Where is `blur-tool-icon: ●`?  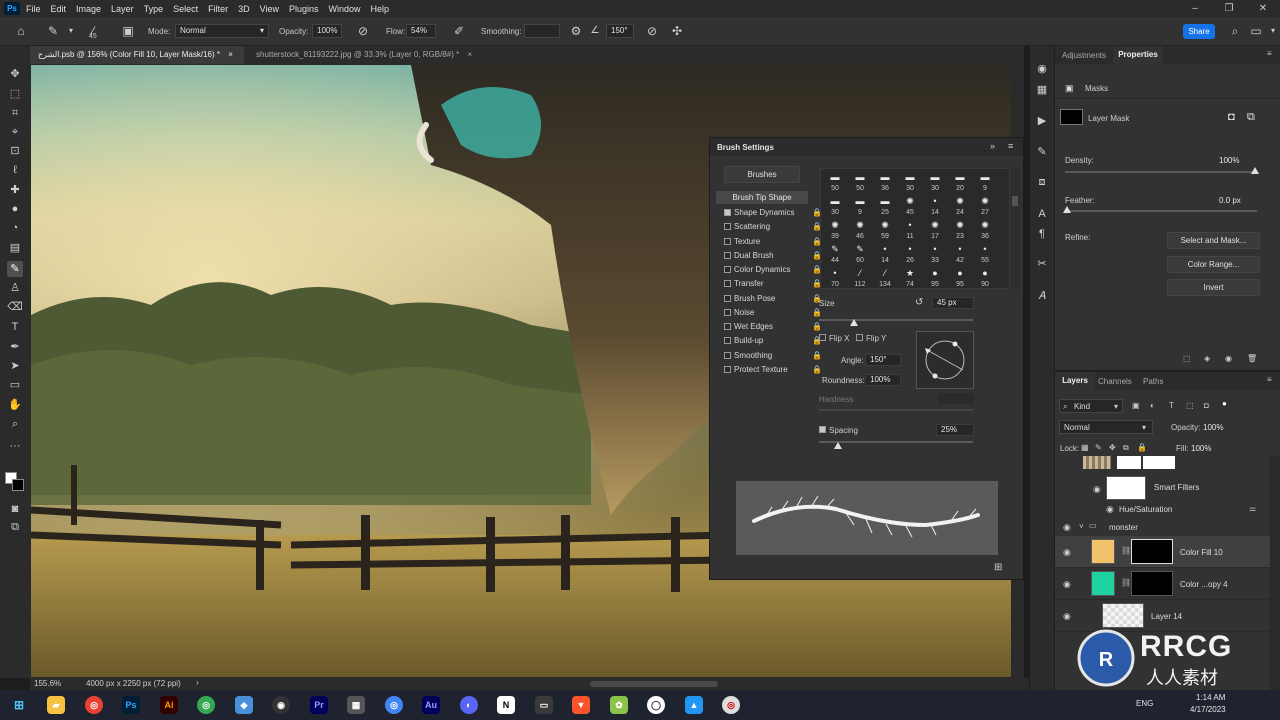 blur-tool-icon: ● is located at coordinates (15, 209).